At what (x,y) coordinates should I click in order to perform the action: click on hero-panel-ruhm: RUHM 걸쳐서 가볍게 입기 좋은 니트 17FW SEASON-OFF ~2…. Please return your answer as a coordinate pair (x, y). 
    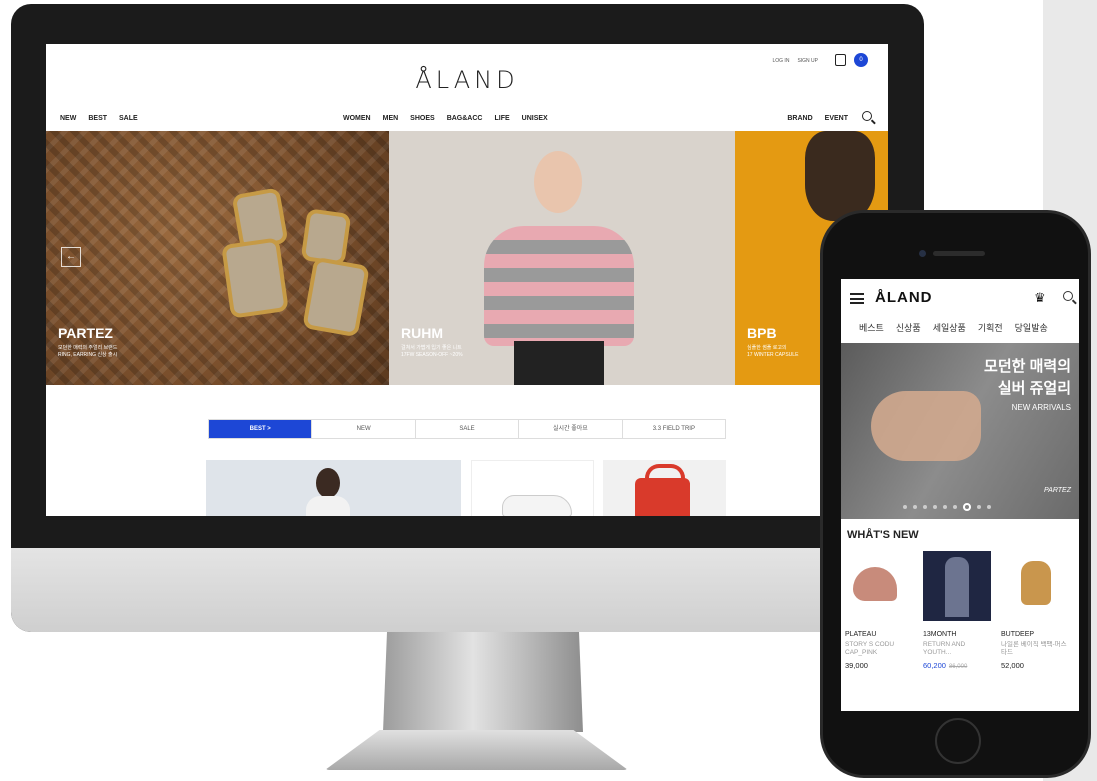
    Looking at the image, I should click on (562, 258).